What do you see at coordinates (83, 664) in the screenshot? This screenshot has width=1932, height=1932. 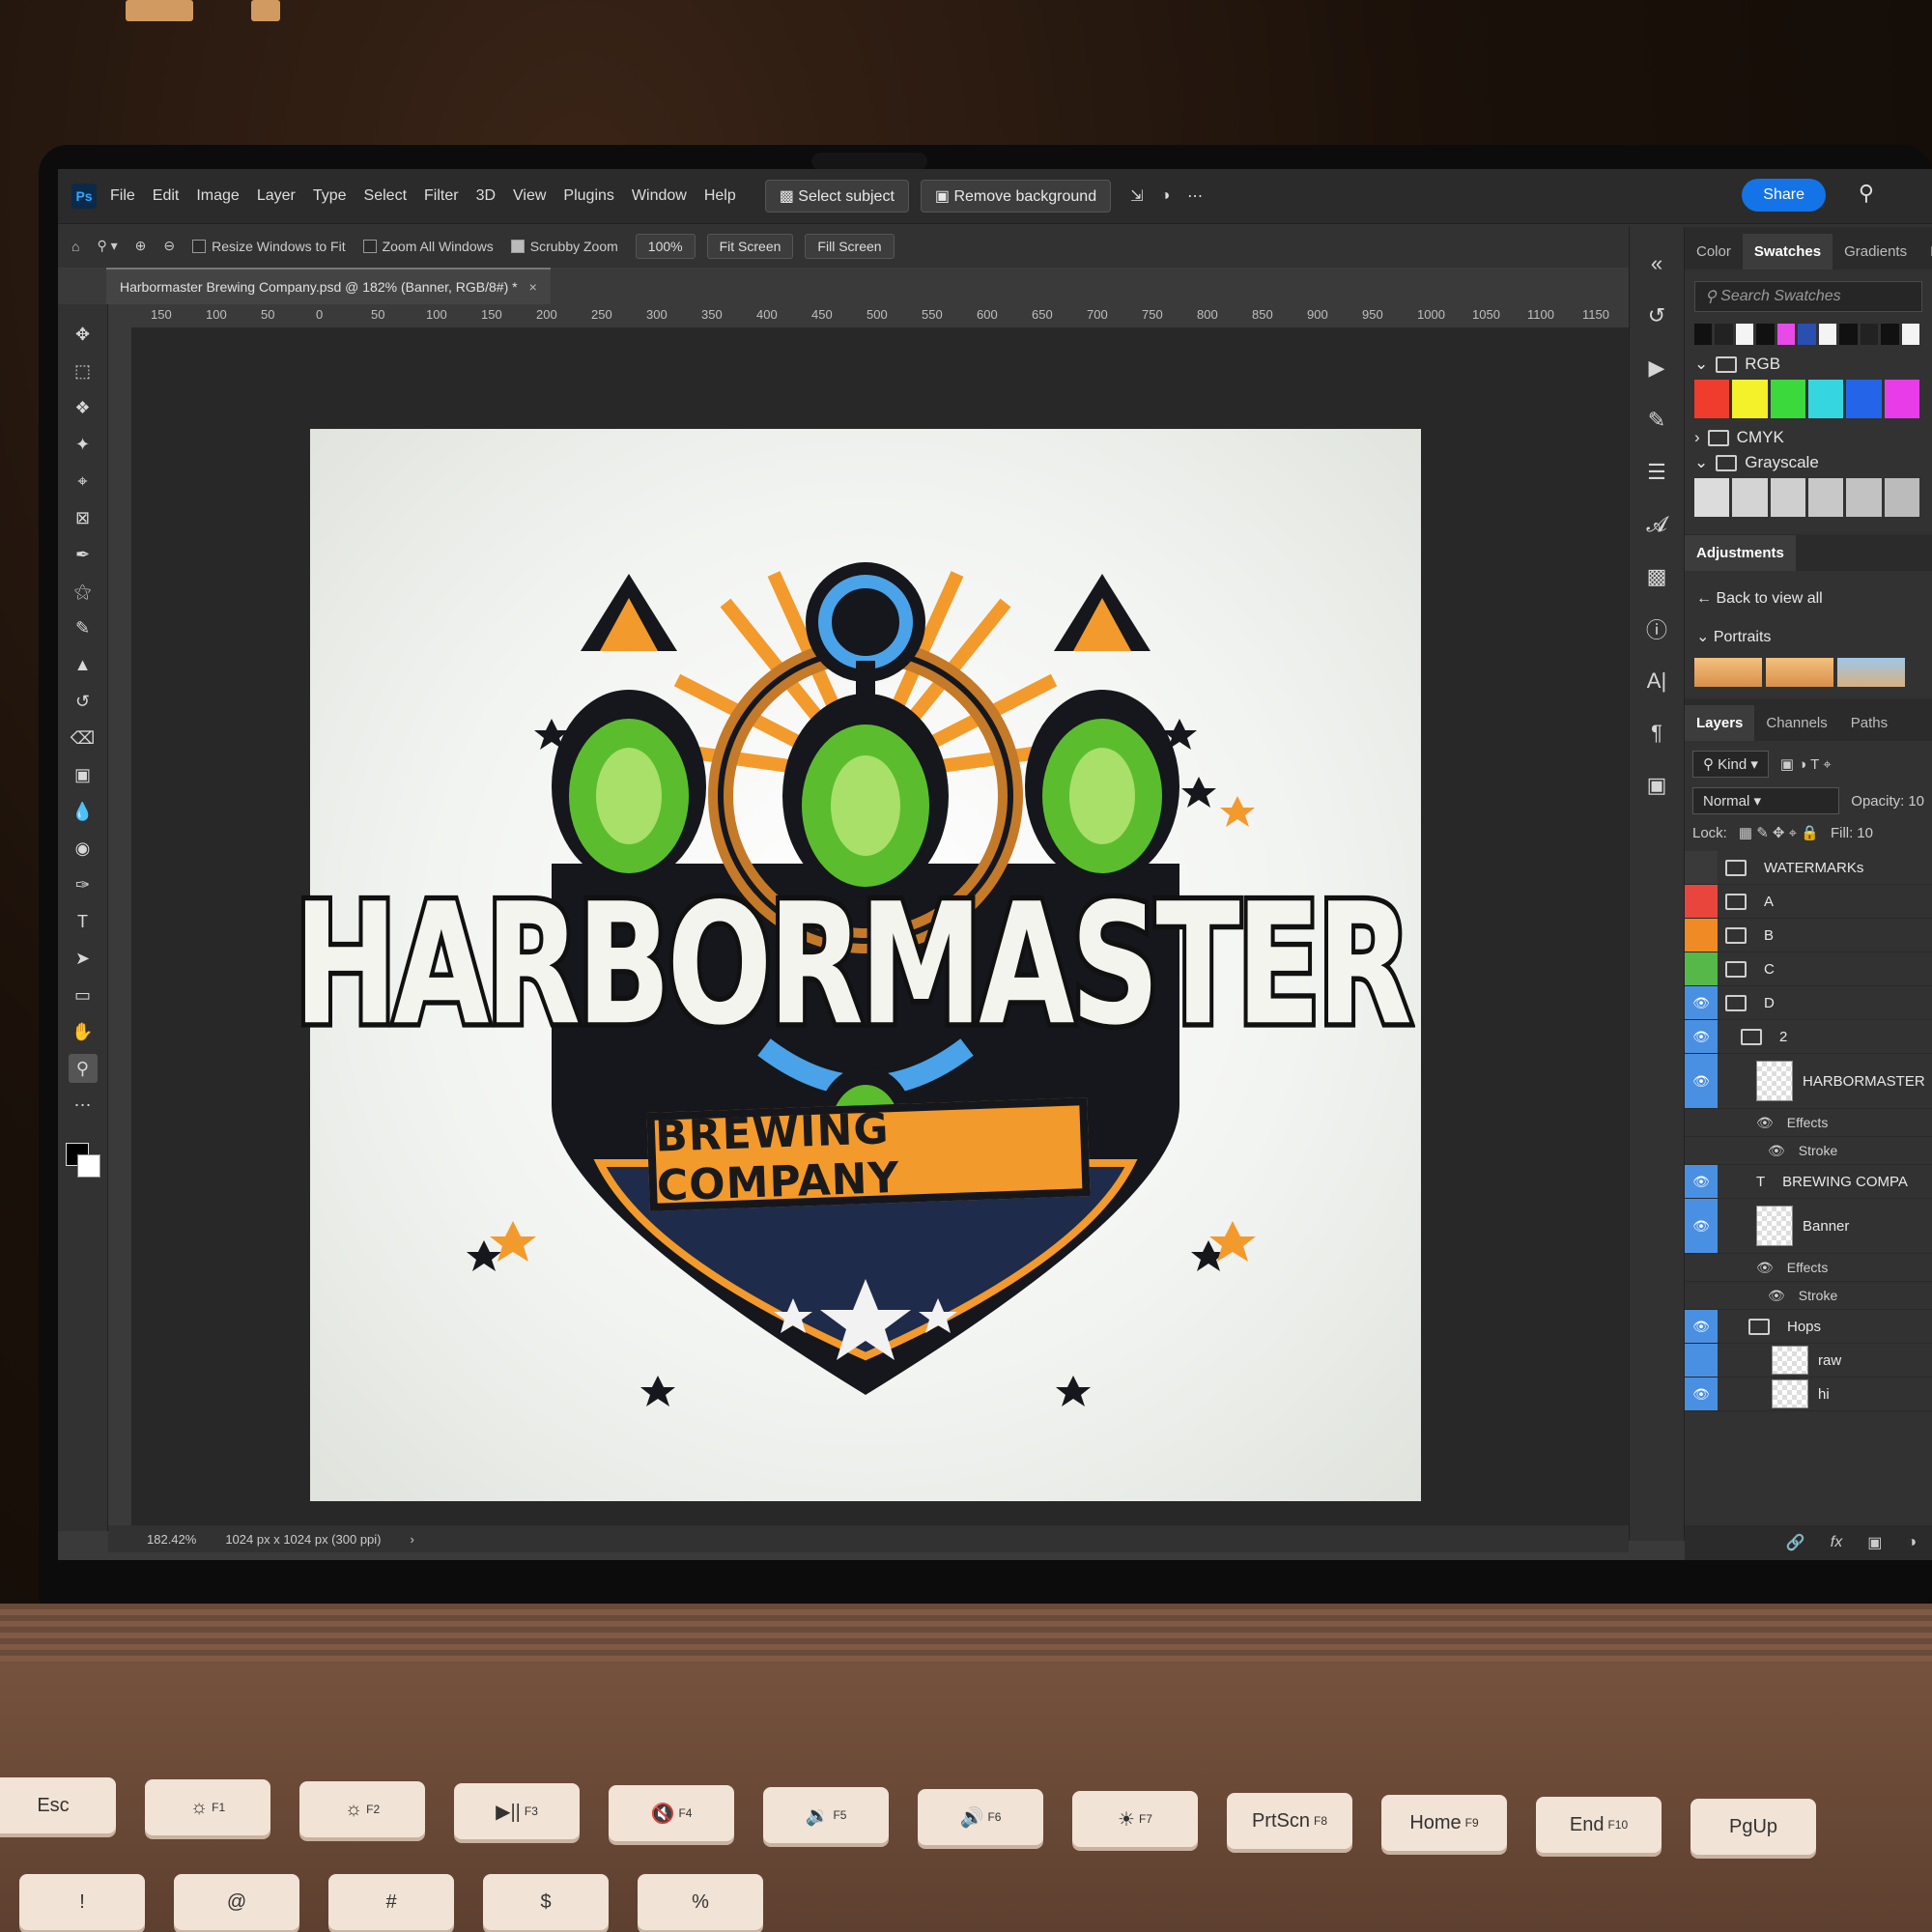 I see `stamp-tool-icon: ▲` at bounding box center [83, 664].